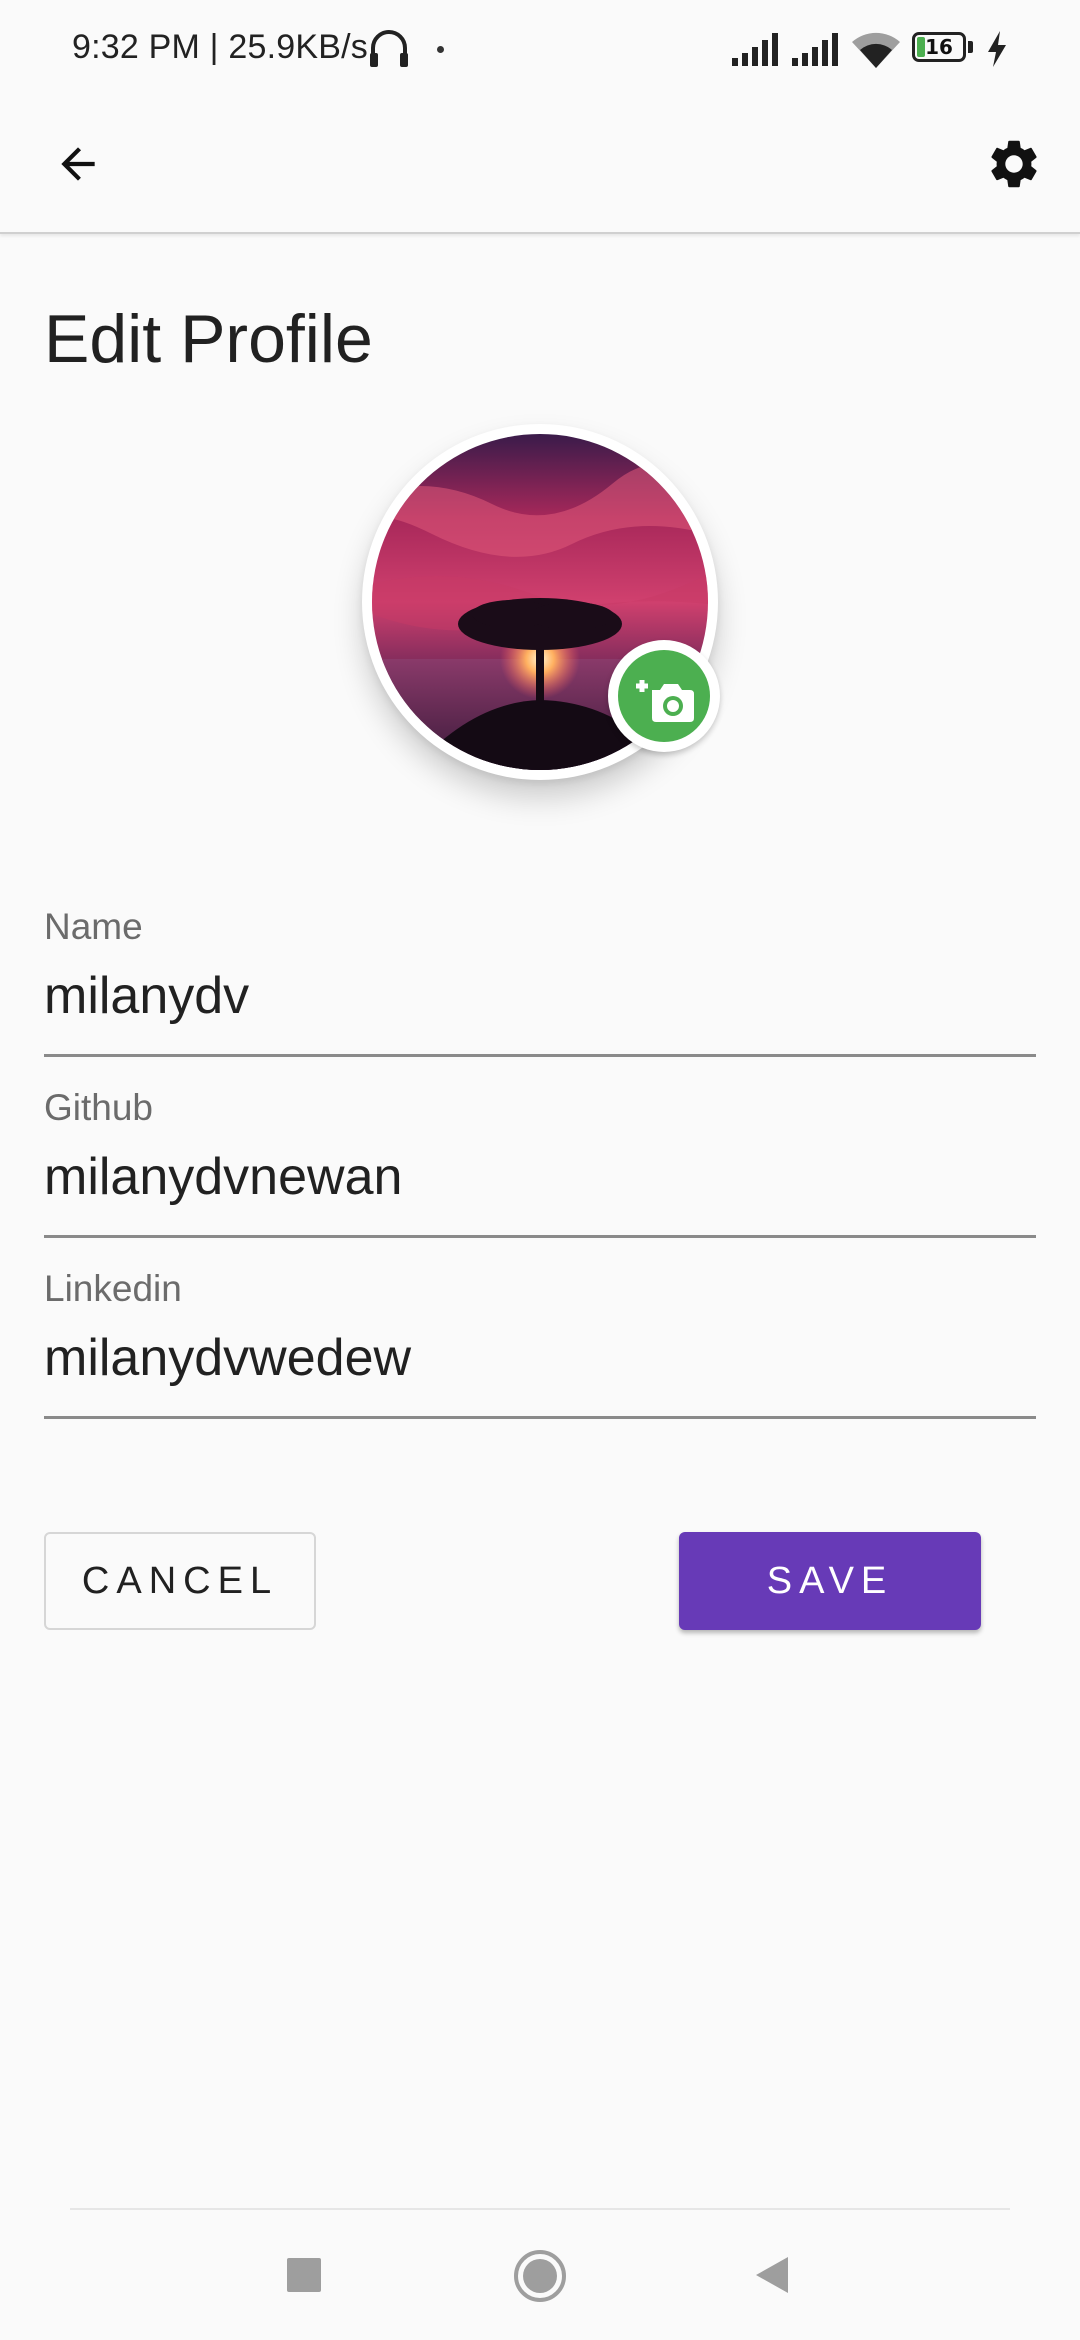 The image size is (1080, 2340). I want to click on battery-icon: 16, so click(943, 48).